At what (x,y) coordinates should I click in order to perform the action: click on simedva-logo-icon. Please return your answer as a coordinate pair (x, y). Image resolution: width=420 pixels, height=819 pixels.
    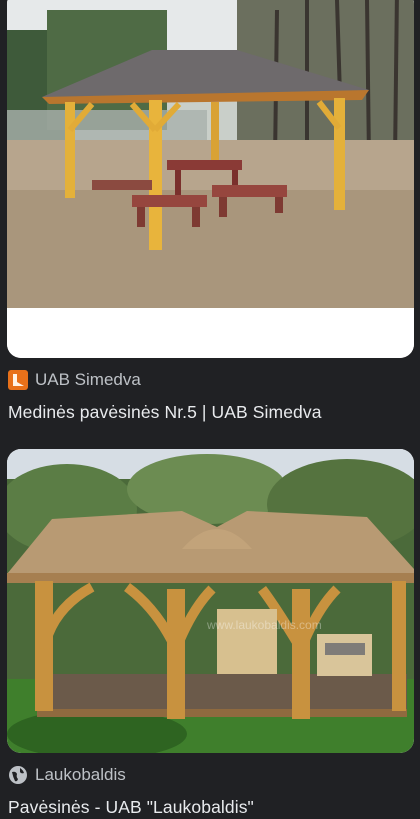
    Looking at the image, I should click on (18, 380).